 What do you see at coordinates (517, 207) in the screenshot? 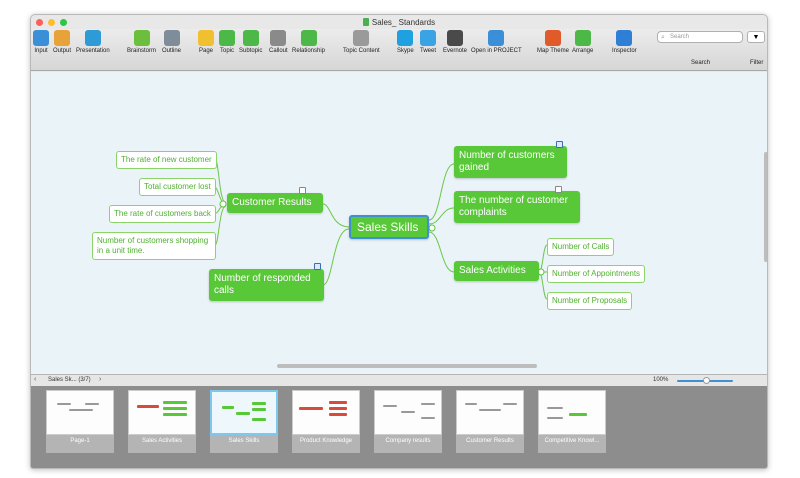
I see `topic-customer-complaints: The number of customer complaints` at bounding box center [517, 207].